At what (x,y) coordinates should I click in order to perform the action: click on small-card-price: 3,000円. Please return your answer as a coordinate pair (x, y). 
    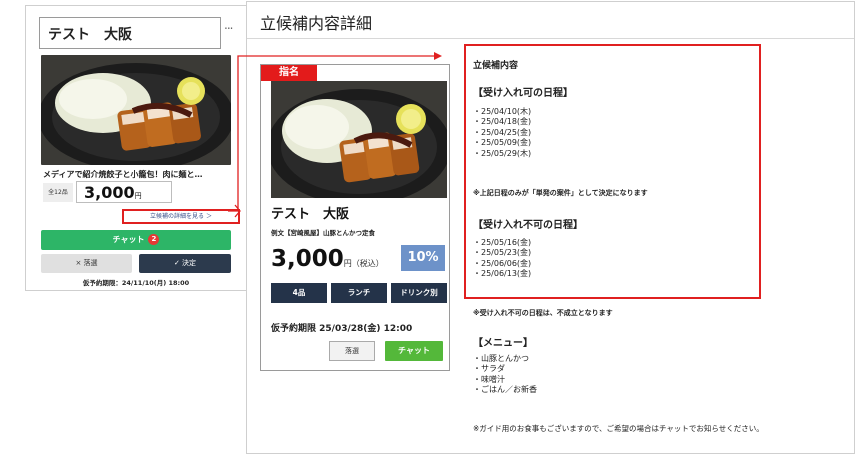
    Looking at the image, I should click on (124, 192).